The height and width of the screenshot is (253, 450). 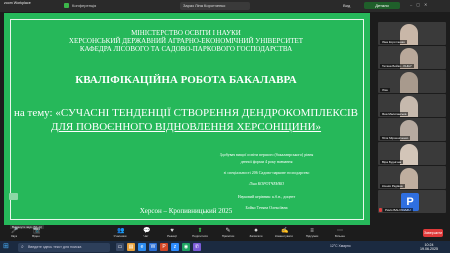 I want to click on weather-widget: 12°C Хмарно, so click(x=340, y=246).